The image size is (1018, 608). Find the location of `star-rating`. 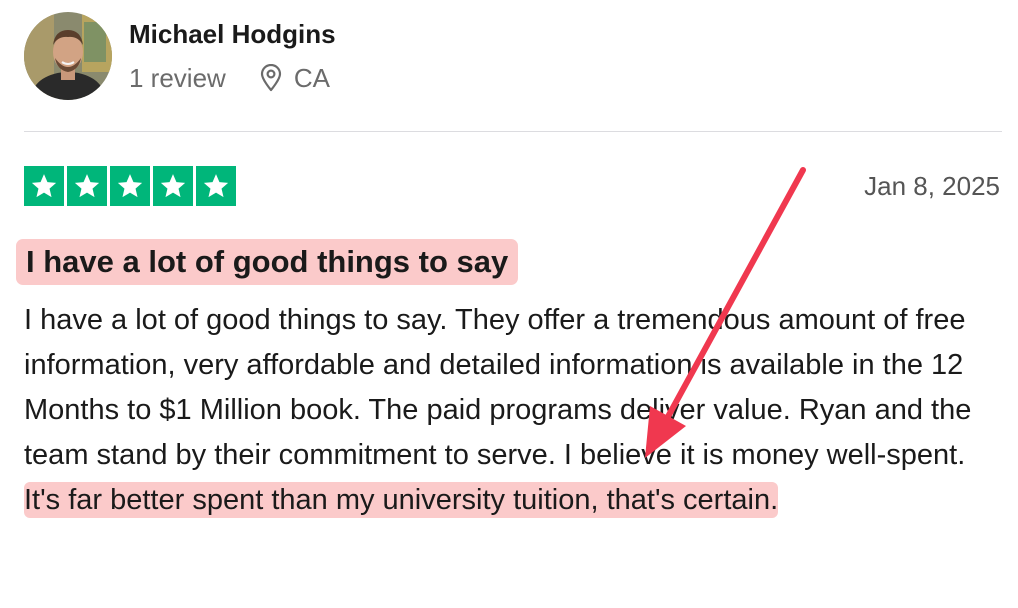

star-rating is located at coordinates (130, 186).